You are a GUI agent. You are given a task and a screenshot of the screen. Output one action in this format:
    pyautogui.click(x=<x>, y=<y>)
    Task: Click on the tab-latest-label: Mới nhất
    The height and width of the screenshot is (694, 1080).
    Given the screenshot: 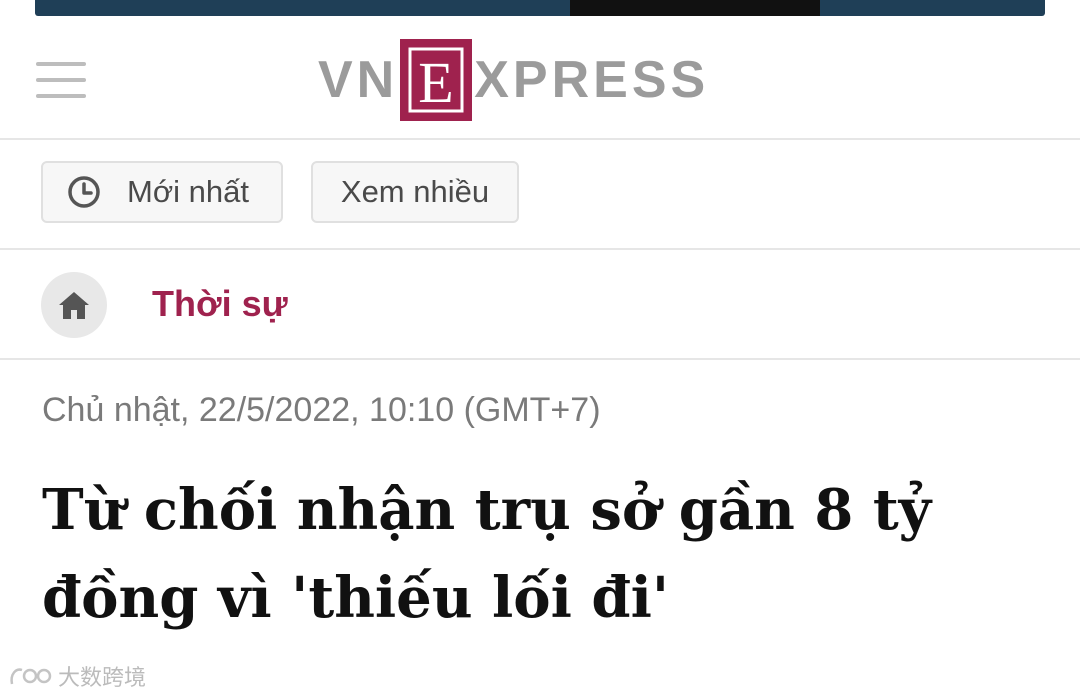 What is the action you would take?
    pyautogui.click(x=188, y=191)
    